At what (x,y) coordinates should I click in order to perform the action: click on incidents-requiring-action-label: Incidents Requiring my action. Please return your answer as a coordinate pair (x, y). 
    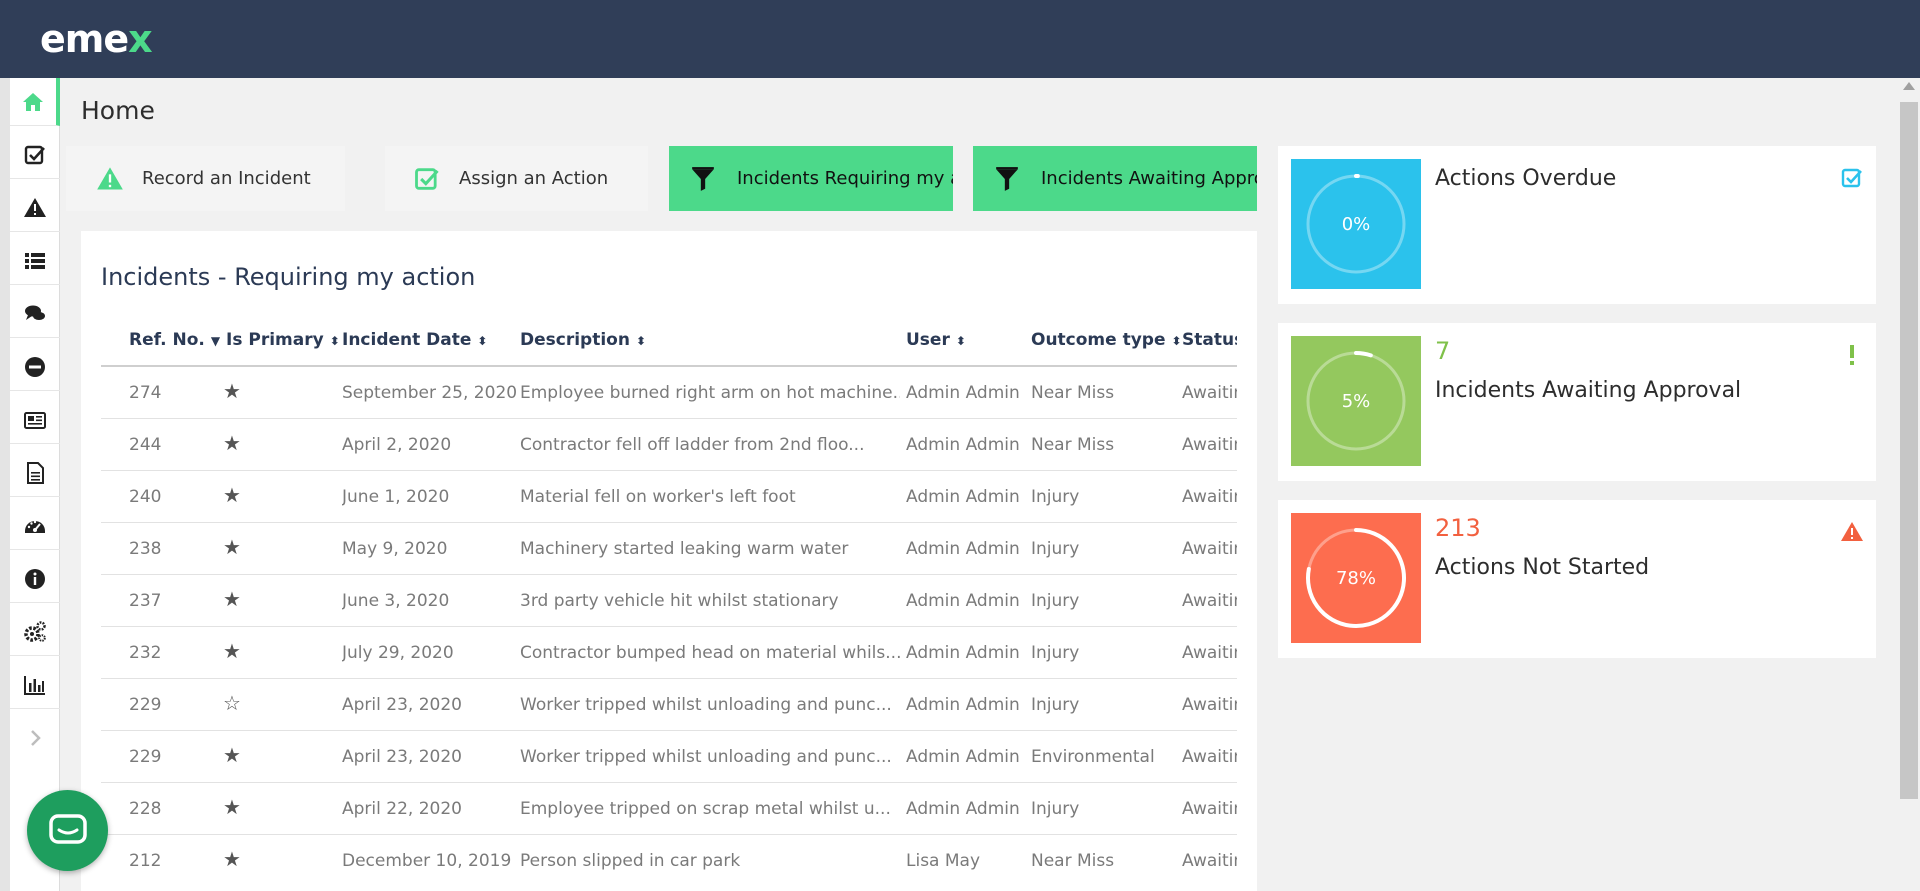
    Looking at the image, I should click on (845, 178).